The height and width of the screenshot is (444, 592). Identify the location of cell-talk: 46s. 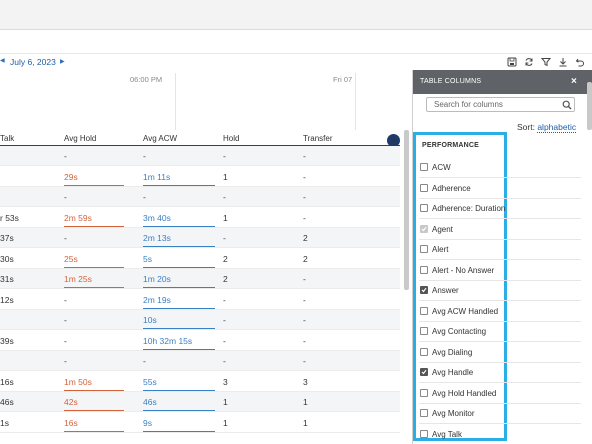
(7, 402).